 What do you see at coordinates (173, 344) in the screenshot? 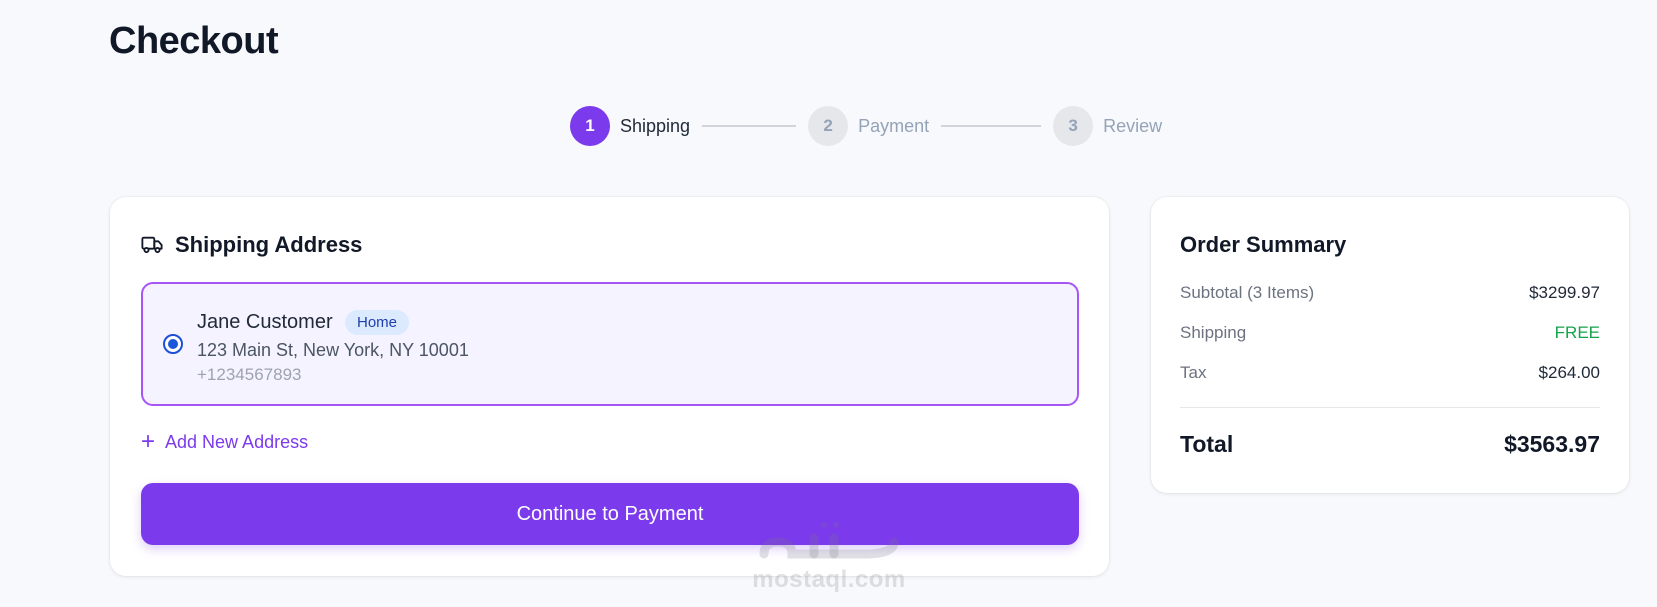
I see `address-radio` at bounding box center [173, 344].